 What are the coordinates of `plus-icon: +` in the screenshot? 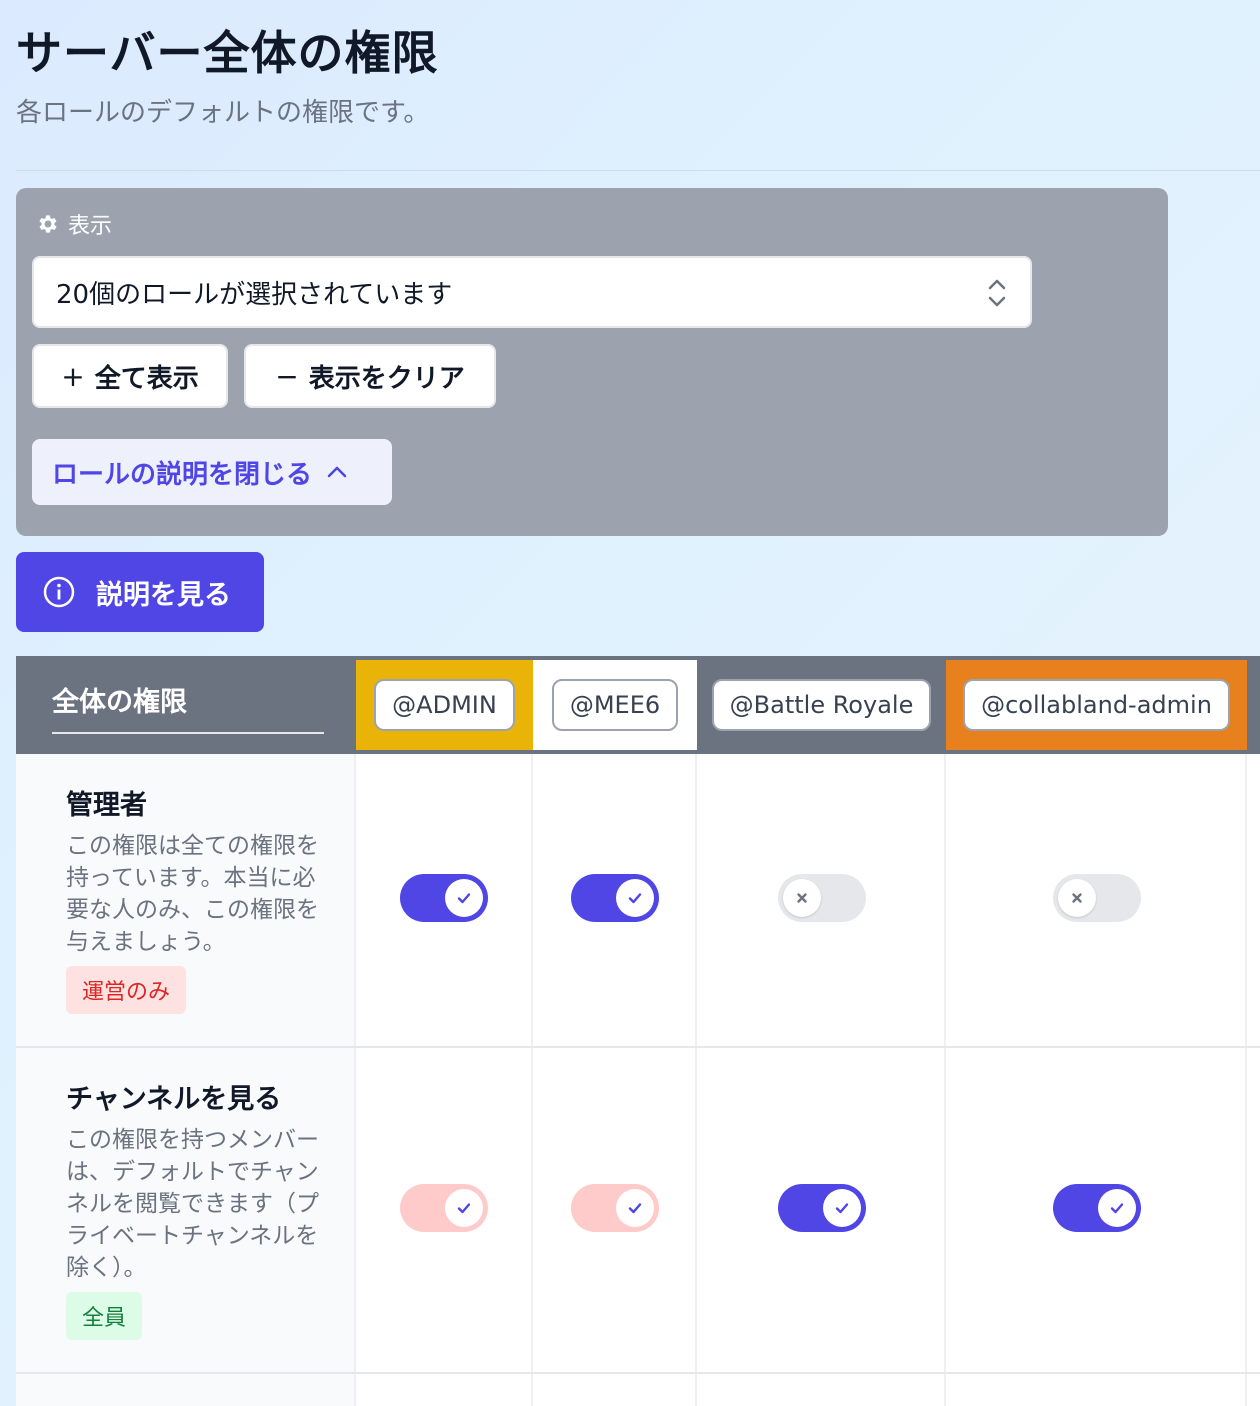 It's located at (73, 376).